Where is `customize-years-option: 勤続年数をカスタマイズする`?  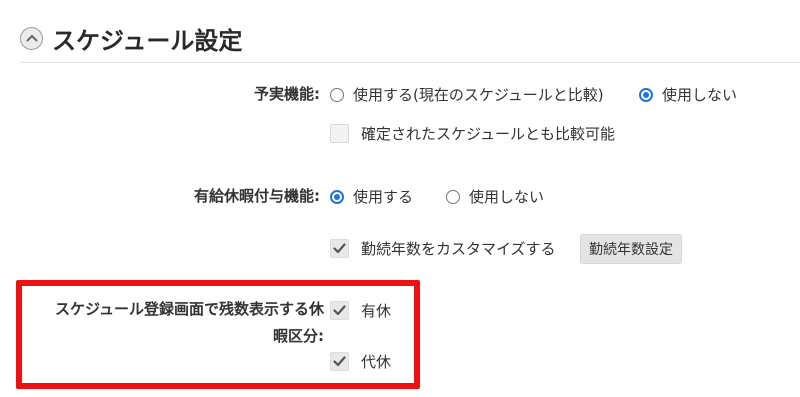
customize-years-option: 勤続年数をカスタマイズする is located at coordinates (443, 248).